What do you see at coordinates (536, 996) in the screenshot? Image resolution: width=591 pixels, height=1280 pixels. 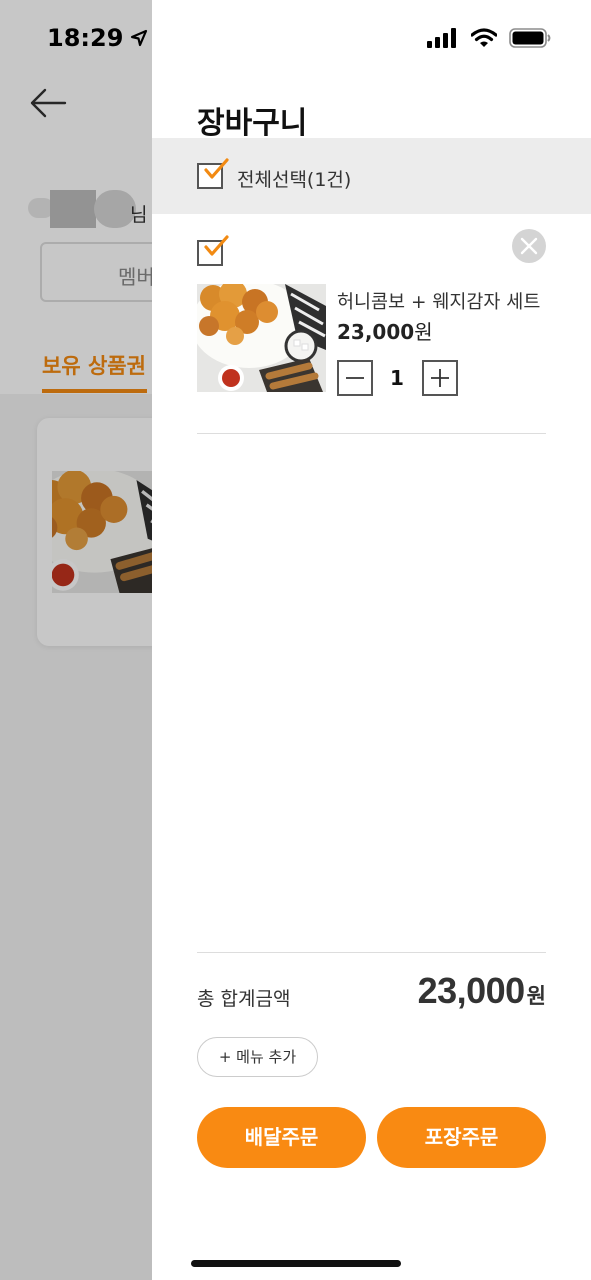 I see `total-amount-unit: 원` at bounding box center [536, 996].